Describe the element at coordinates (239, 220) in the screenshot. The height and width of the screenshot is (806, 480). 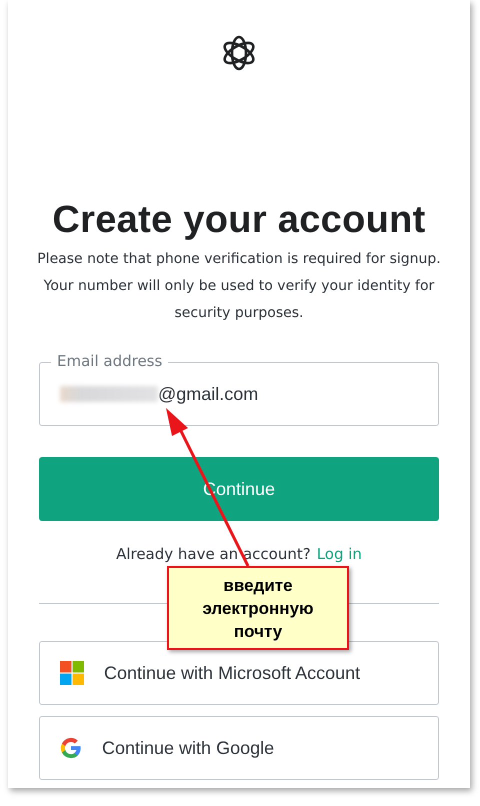
I see `page-title: Create your account` at that location.